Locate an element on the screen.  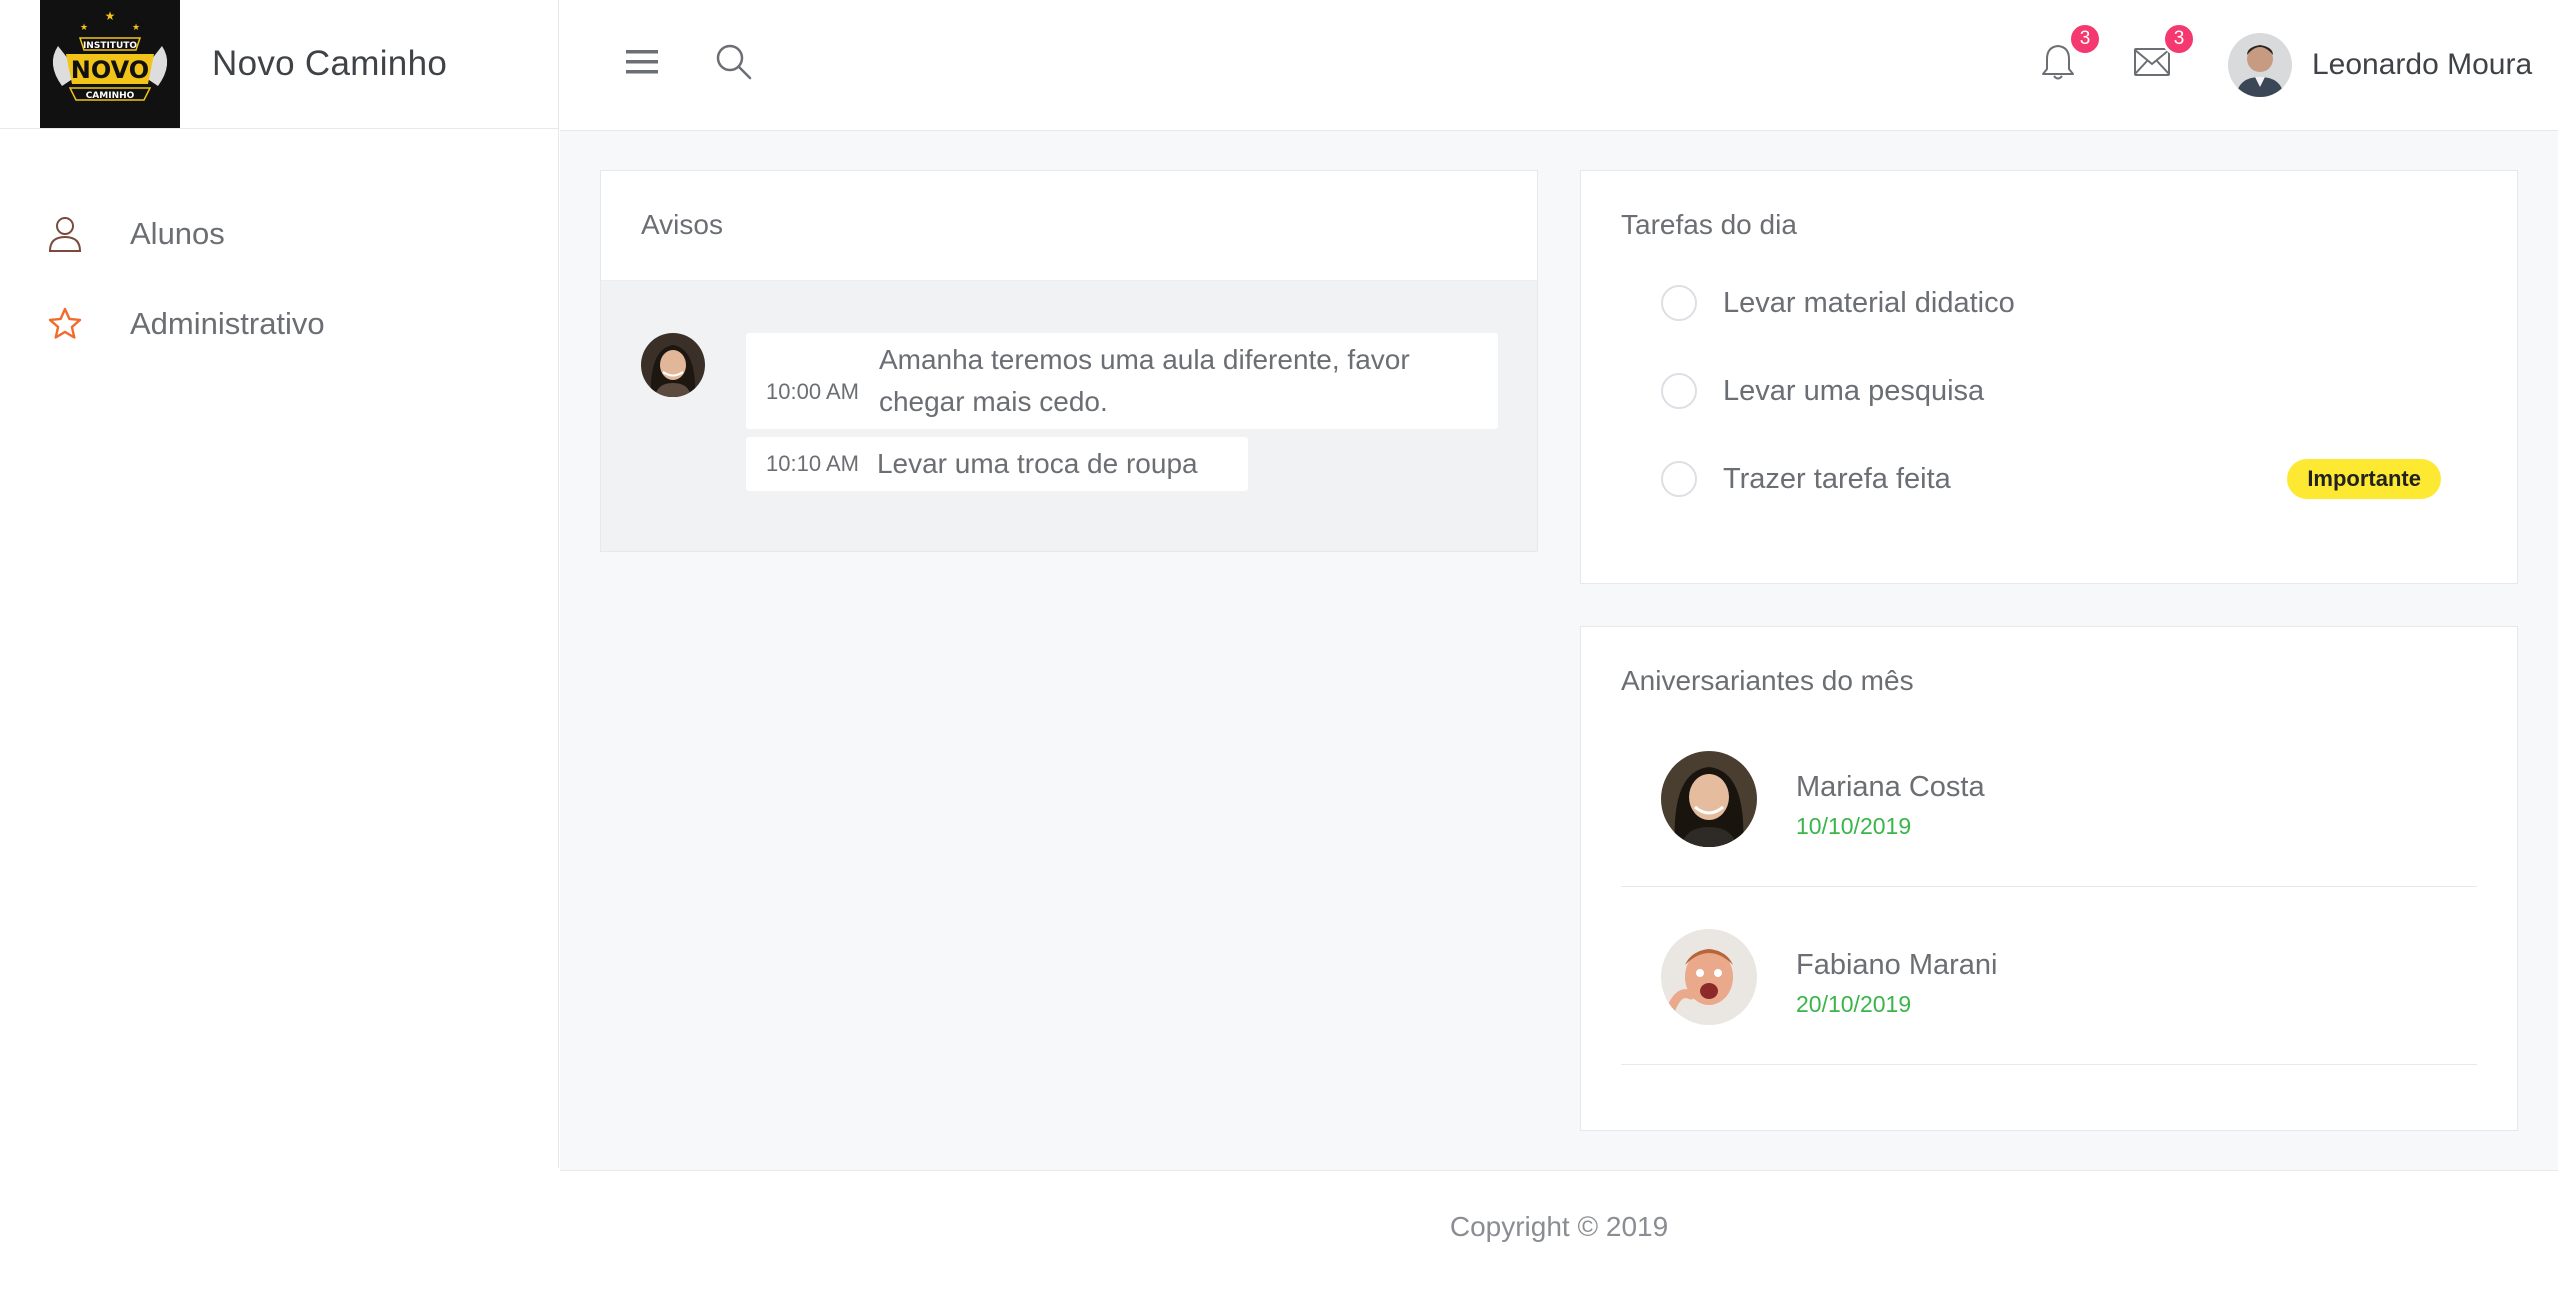
task-item: Trazer tarefa feita Importante is located at coordinates (2051, 479).